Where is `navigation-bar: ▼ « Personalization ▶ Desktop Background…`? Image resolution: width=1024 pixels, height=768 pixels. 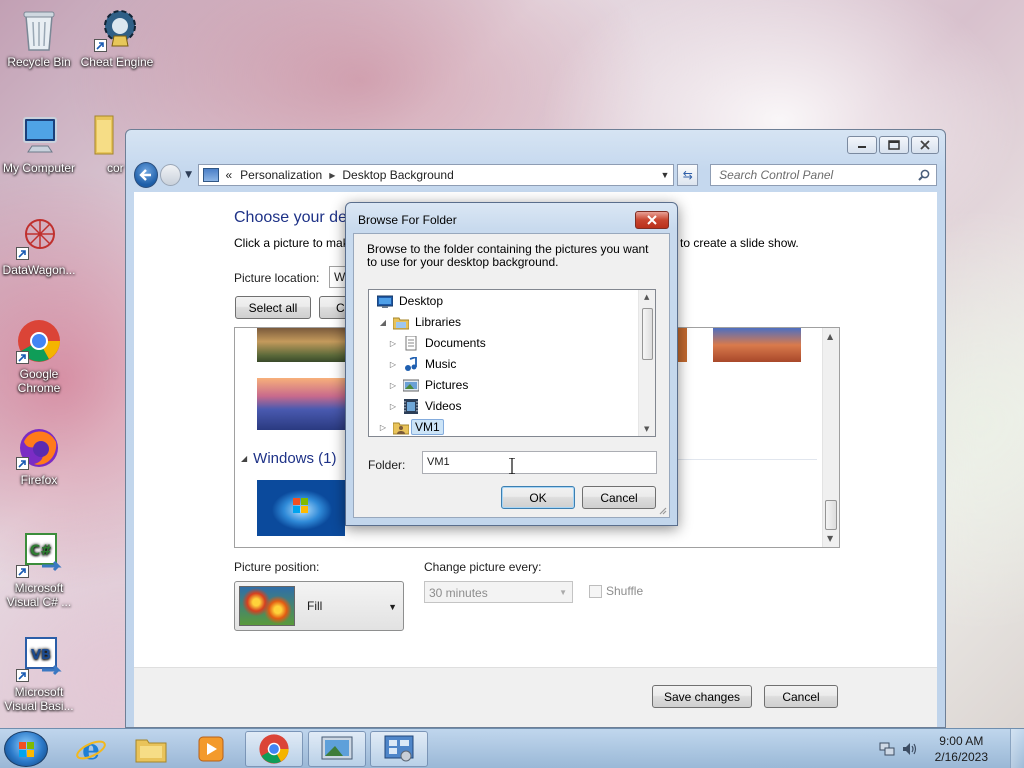 navigation-bar: ▼ « Personalization ▶ Desktop Background… is located at coordinates (535, 175).